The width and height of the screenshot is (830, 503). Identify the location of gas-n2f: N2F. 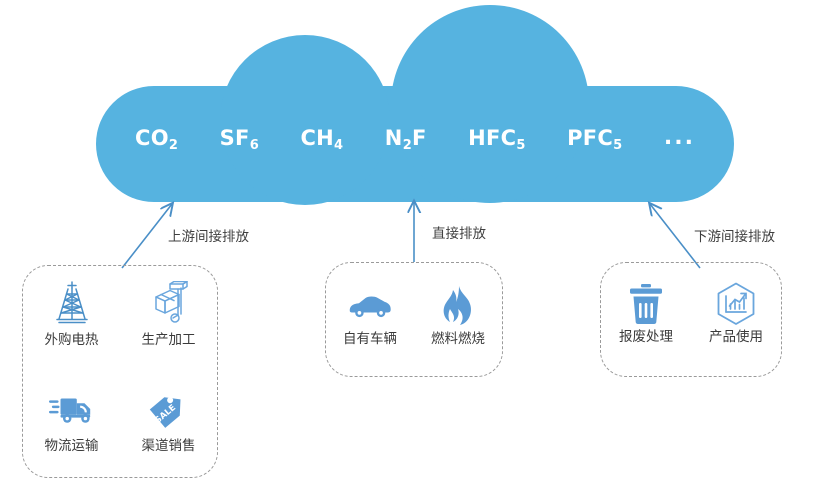
(405, 139).